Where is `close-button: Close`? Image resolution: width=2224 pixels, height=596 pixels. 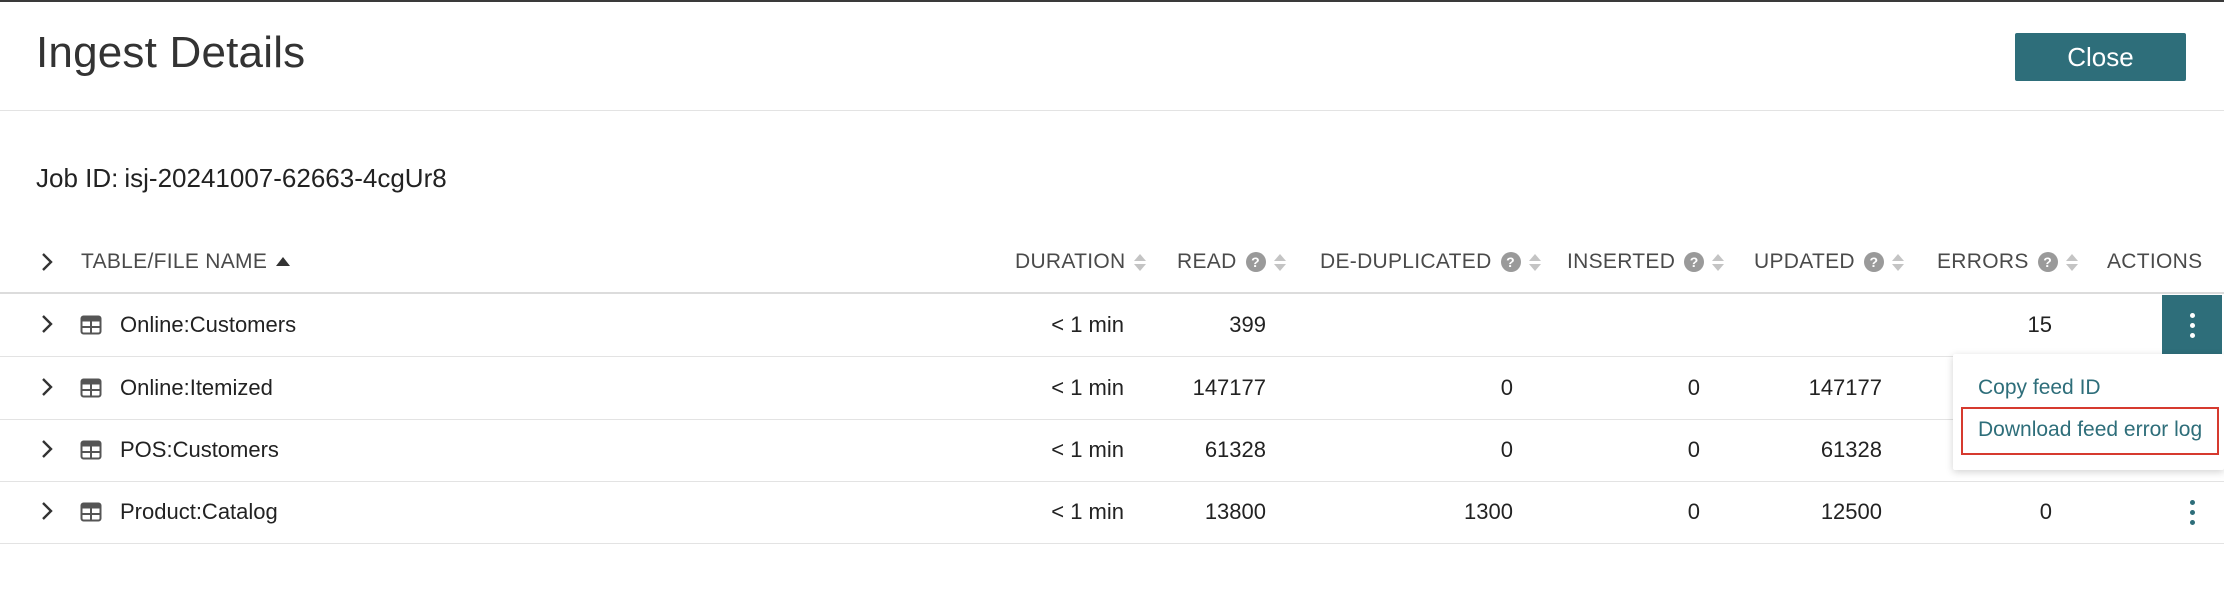
close-button: Close is located at coordinates (2100, 57).